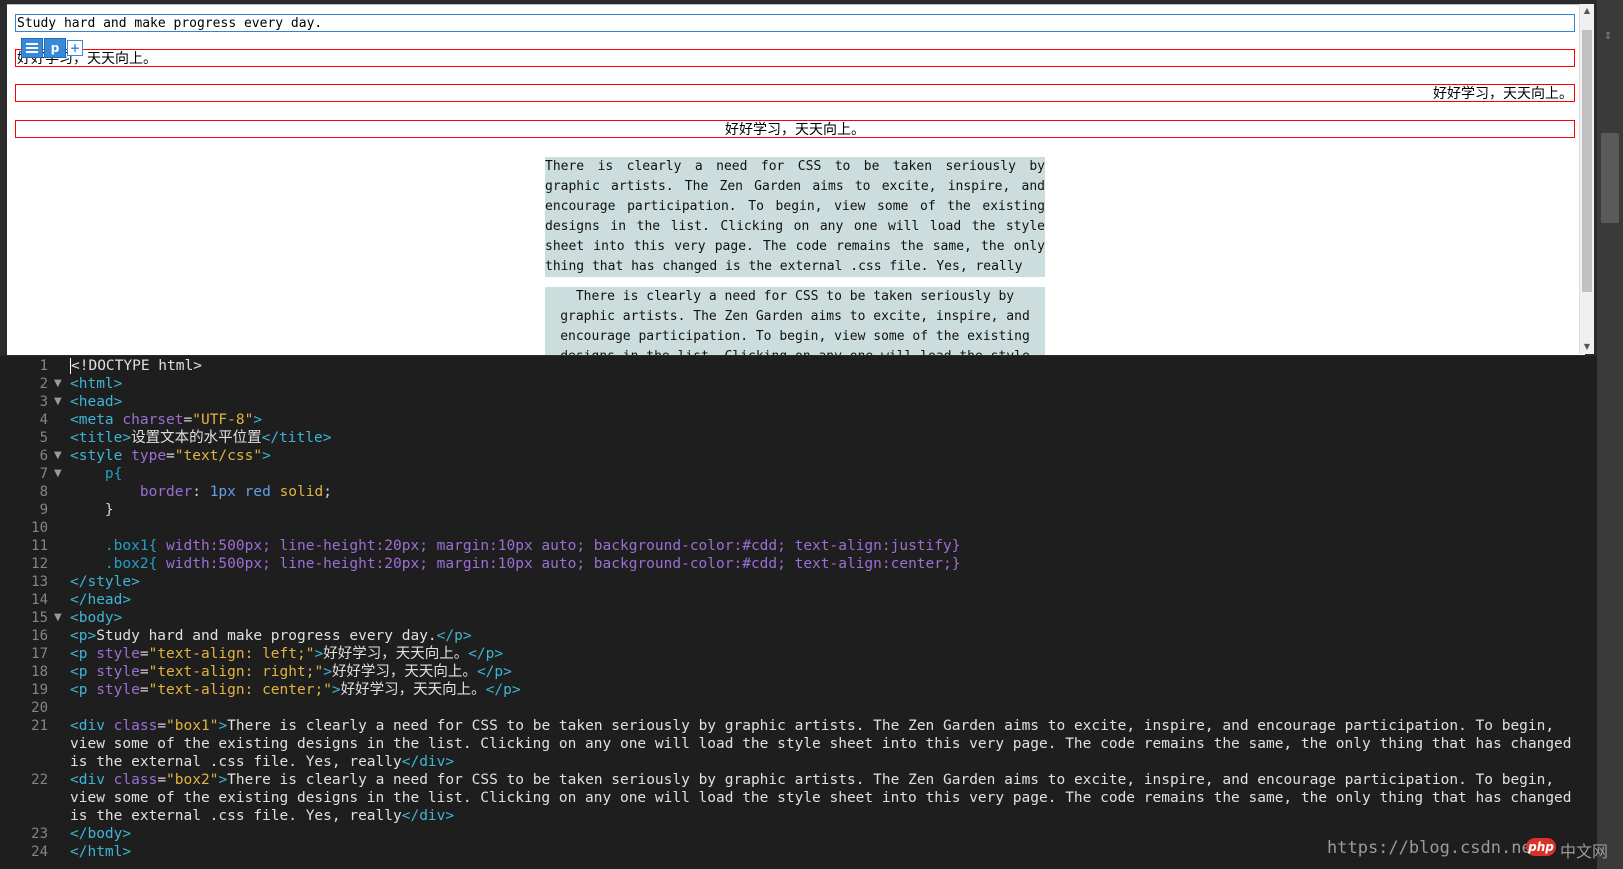  What do you see at coordinates (795, 129) in the screenshot?
I see `preview-paragraph-center: 好好学习，天天向上。` at bounding box center [795, 129].